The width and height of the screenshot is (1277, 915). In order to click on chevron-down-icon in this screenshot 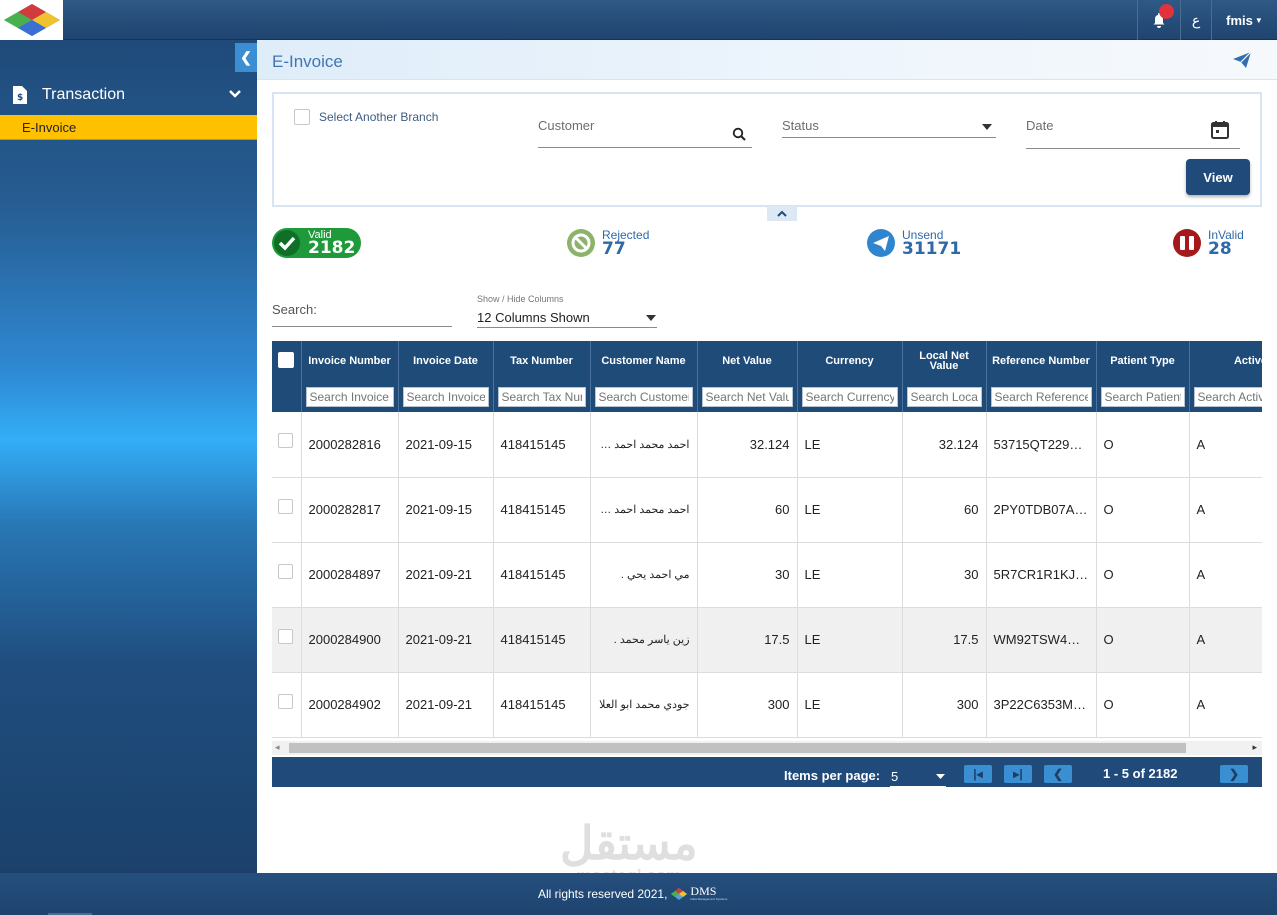, I will do `click(235, 94)`.